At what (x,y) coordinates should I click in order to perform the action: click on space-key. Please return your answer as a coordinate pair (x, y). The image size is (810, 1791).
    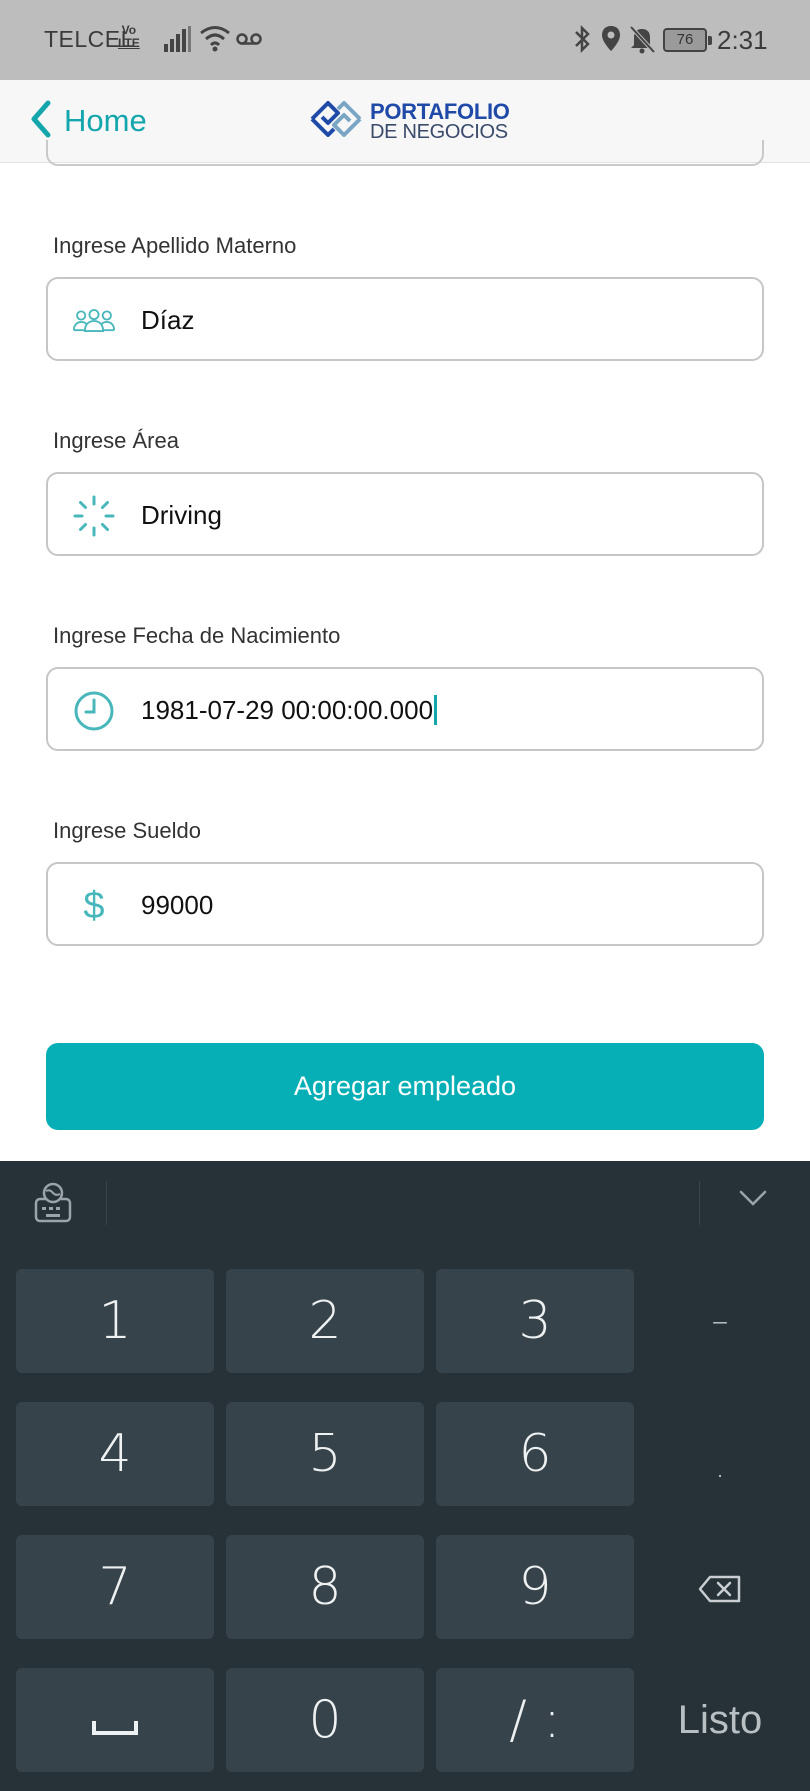
    Looking at the image, I should click on (115, 1720).